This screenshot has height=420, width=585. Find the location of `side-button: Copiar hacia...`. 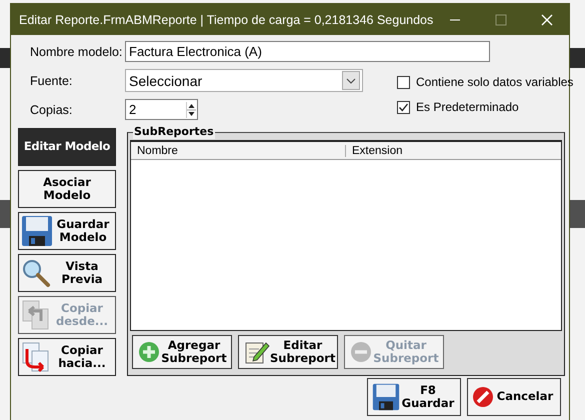

side-button: Copiar hacia... is located at coordinates (67, 357).